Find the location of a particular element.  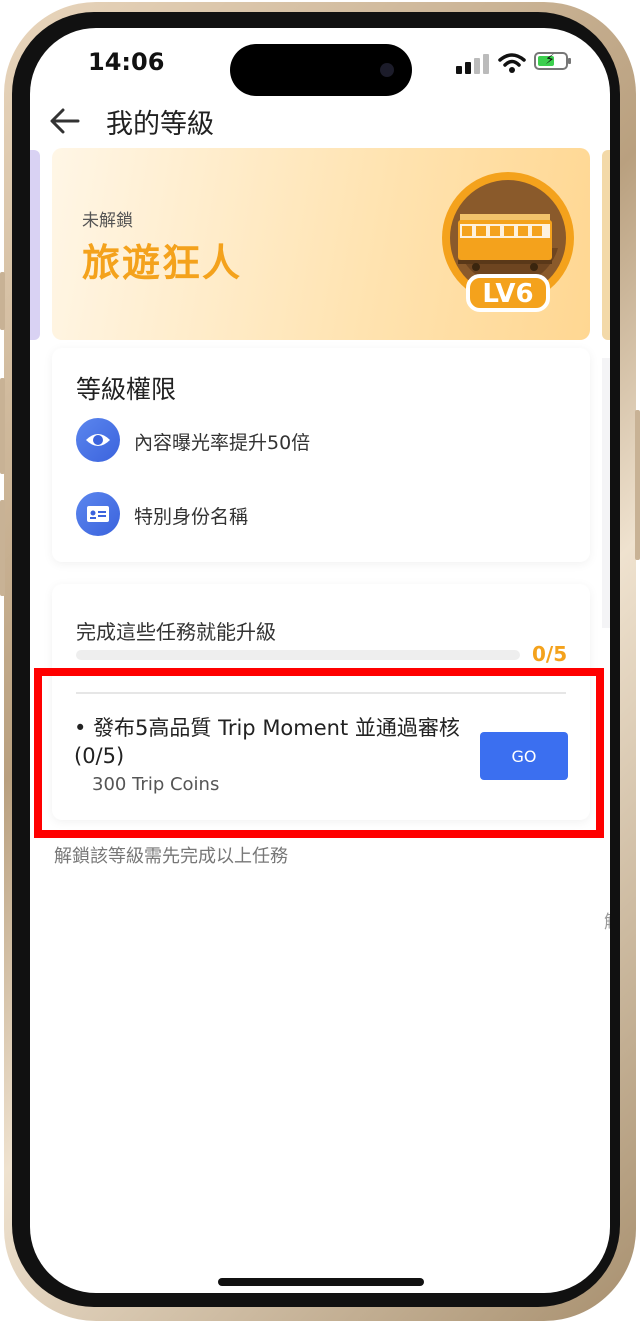

unlock-footnote: 解鎖該等級需先完成以上任務 is located at coordinates (171, 856).